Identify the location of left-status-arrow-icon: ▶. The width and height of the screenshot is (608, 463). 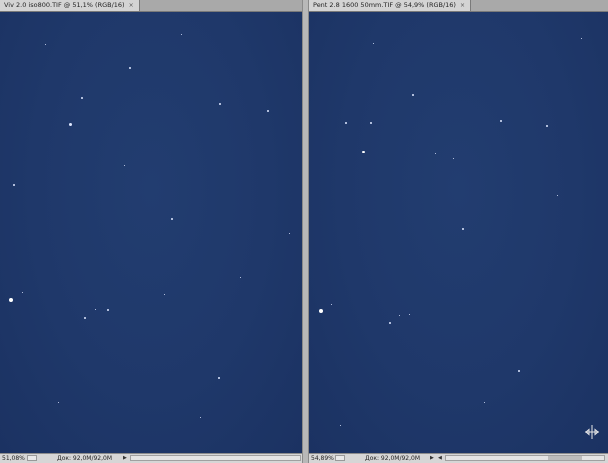
(125, 458).